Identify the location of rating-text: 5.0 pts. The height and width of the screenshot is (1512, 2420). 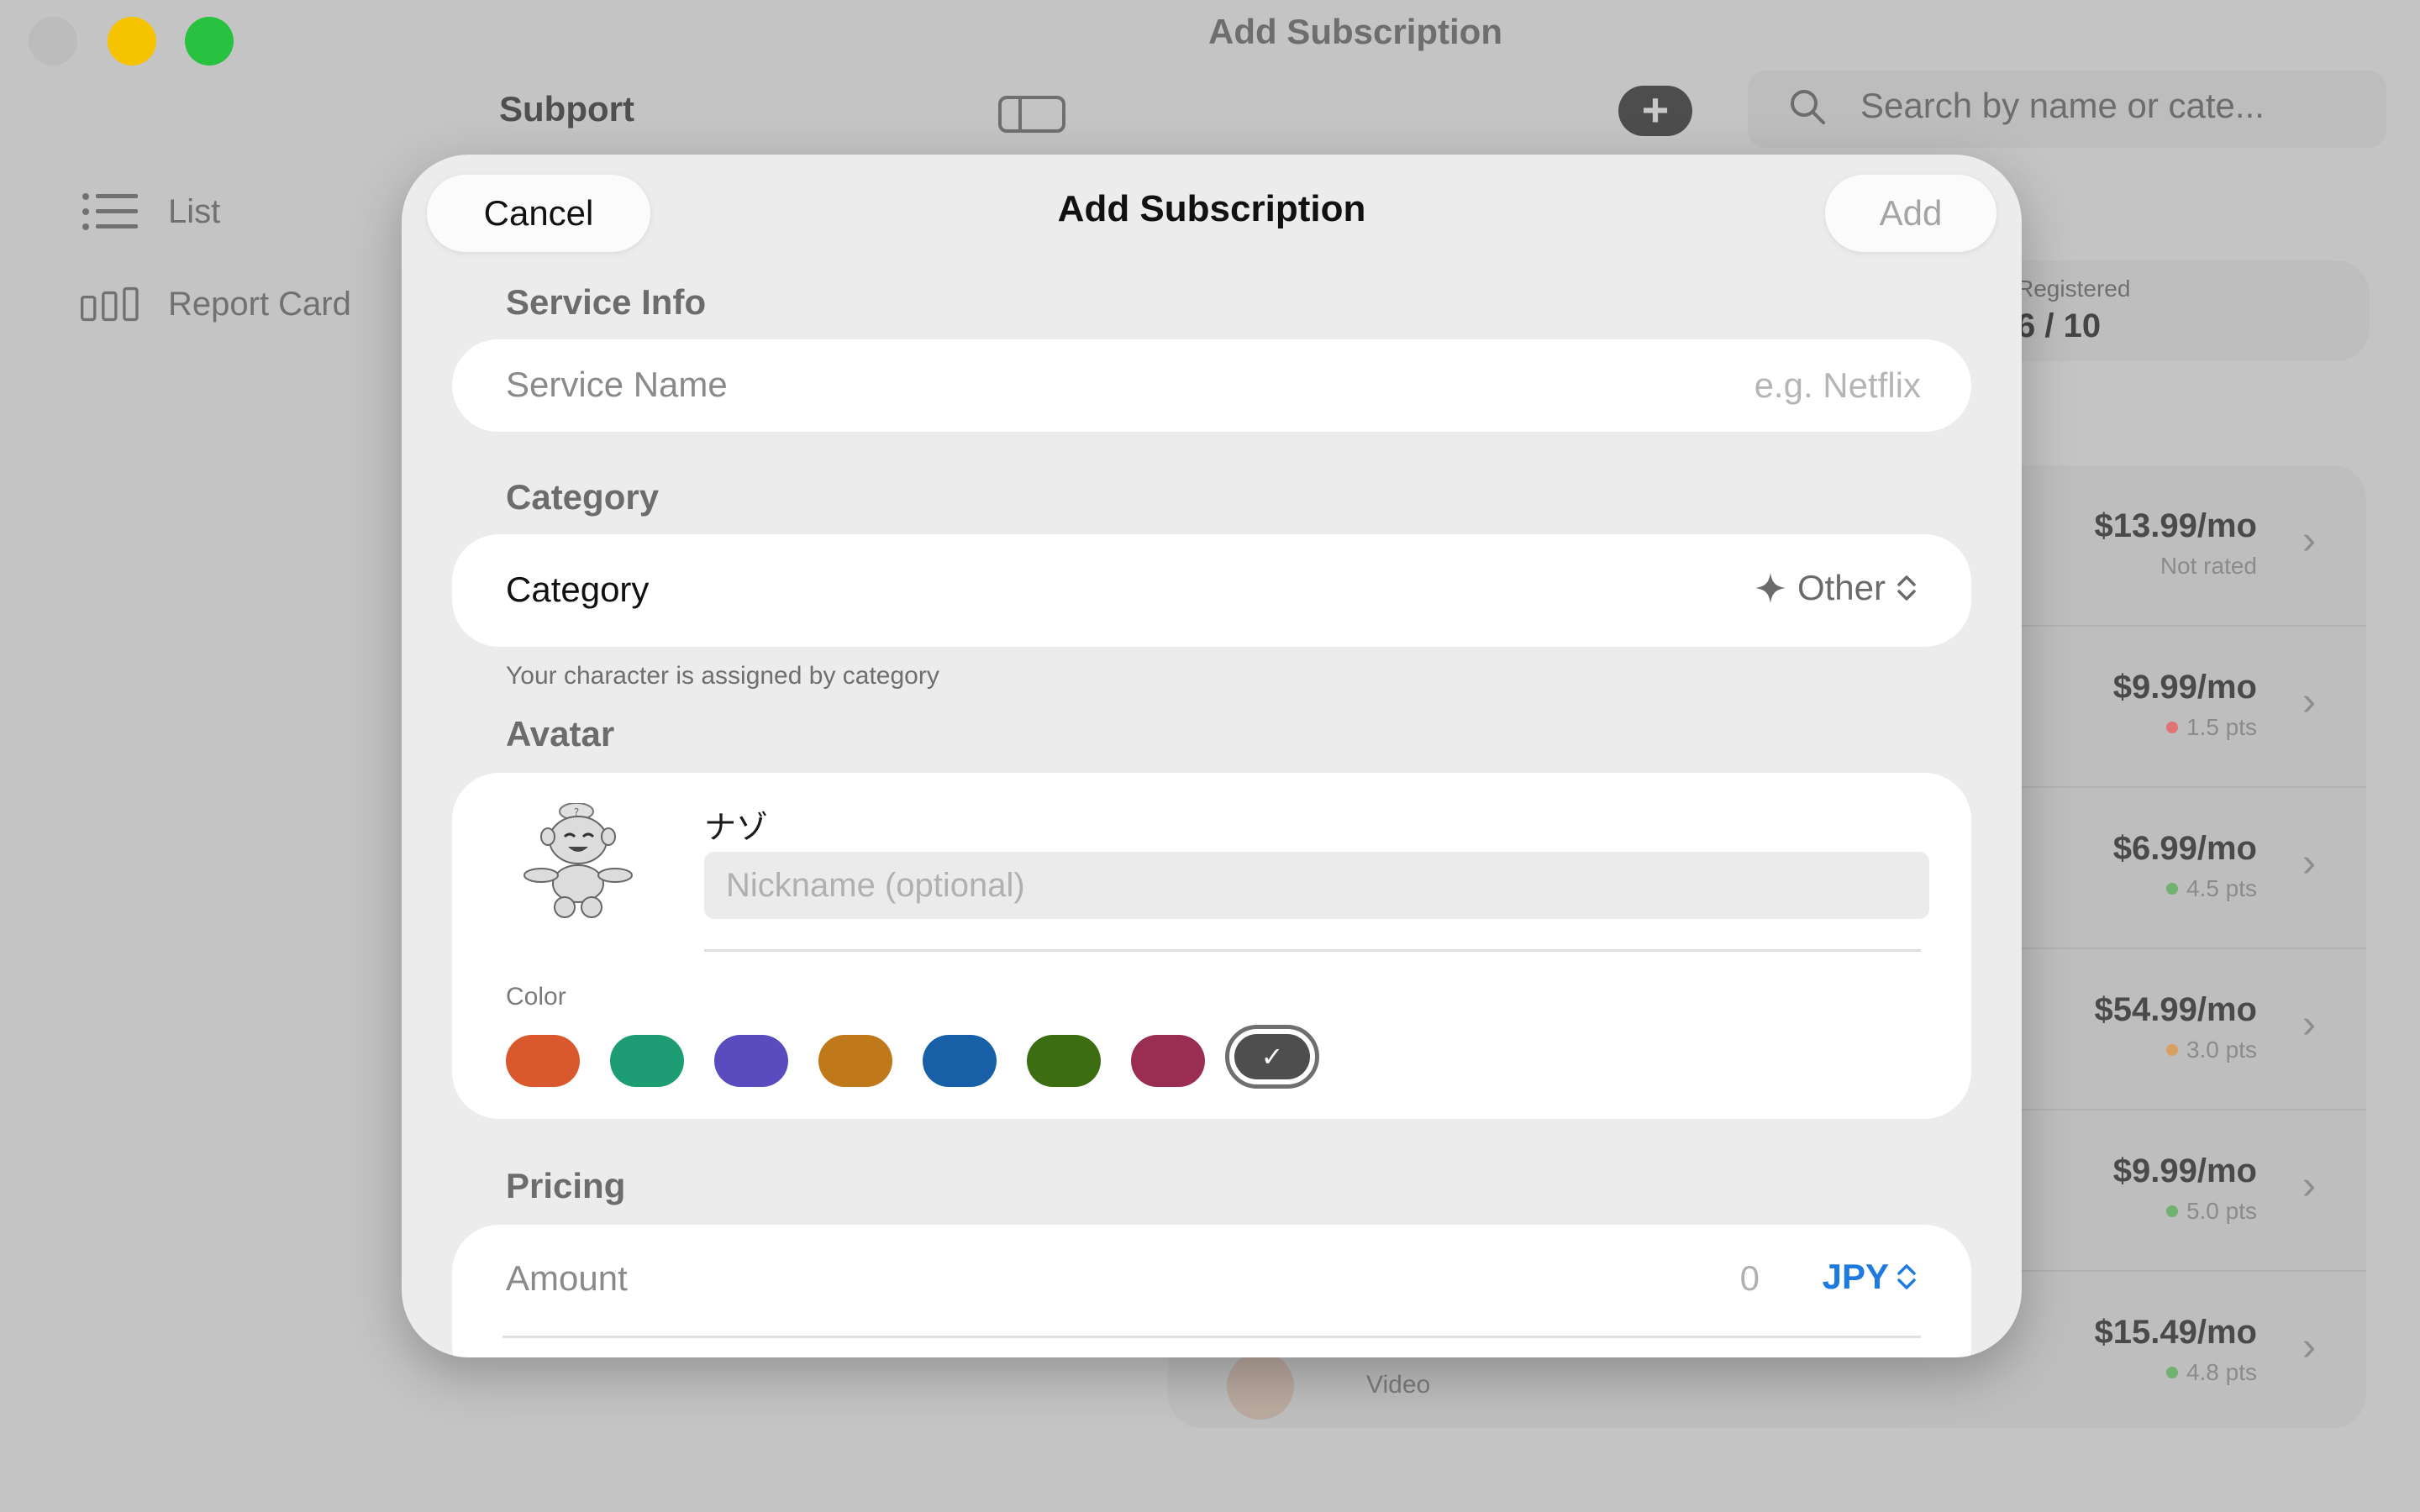
(2221, 1211).